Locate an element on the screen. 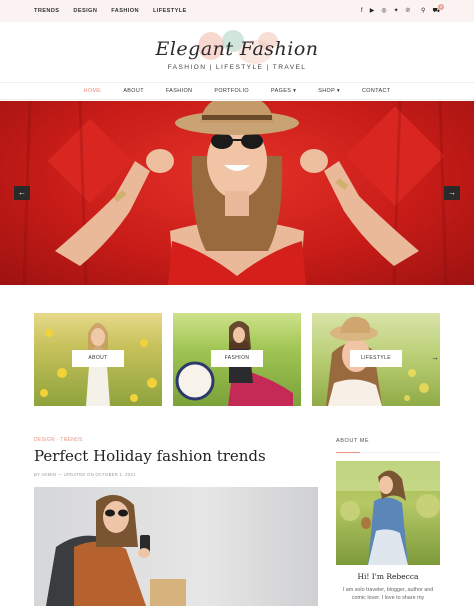 Image resolution: width=474 pixels, height=606 pixels. nav-pages-label: PAGES is located at coordinates (281, 91).